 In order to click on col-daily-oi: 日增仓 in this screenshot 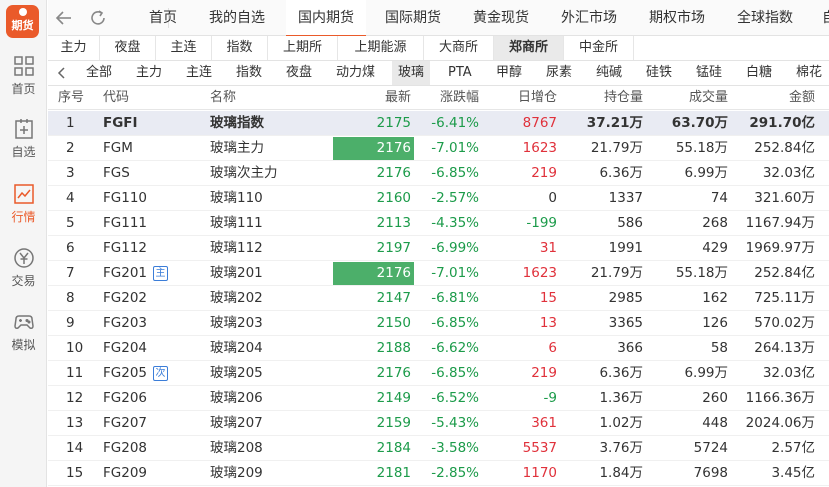, I will do `click(522, 98)`.